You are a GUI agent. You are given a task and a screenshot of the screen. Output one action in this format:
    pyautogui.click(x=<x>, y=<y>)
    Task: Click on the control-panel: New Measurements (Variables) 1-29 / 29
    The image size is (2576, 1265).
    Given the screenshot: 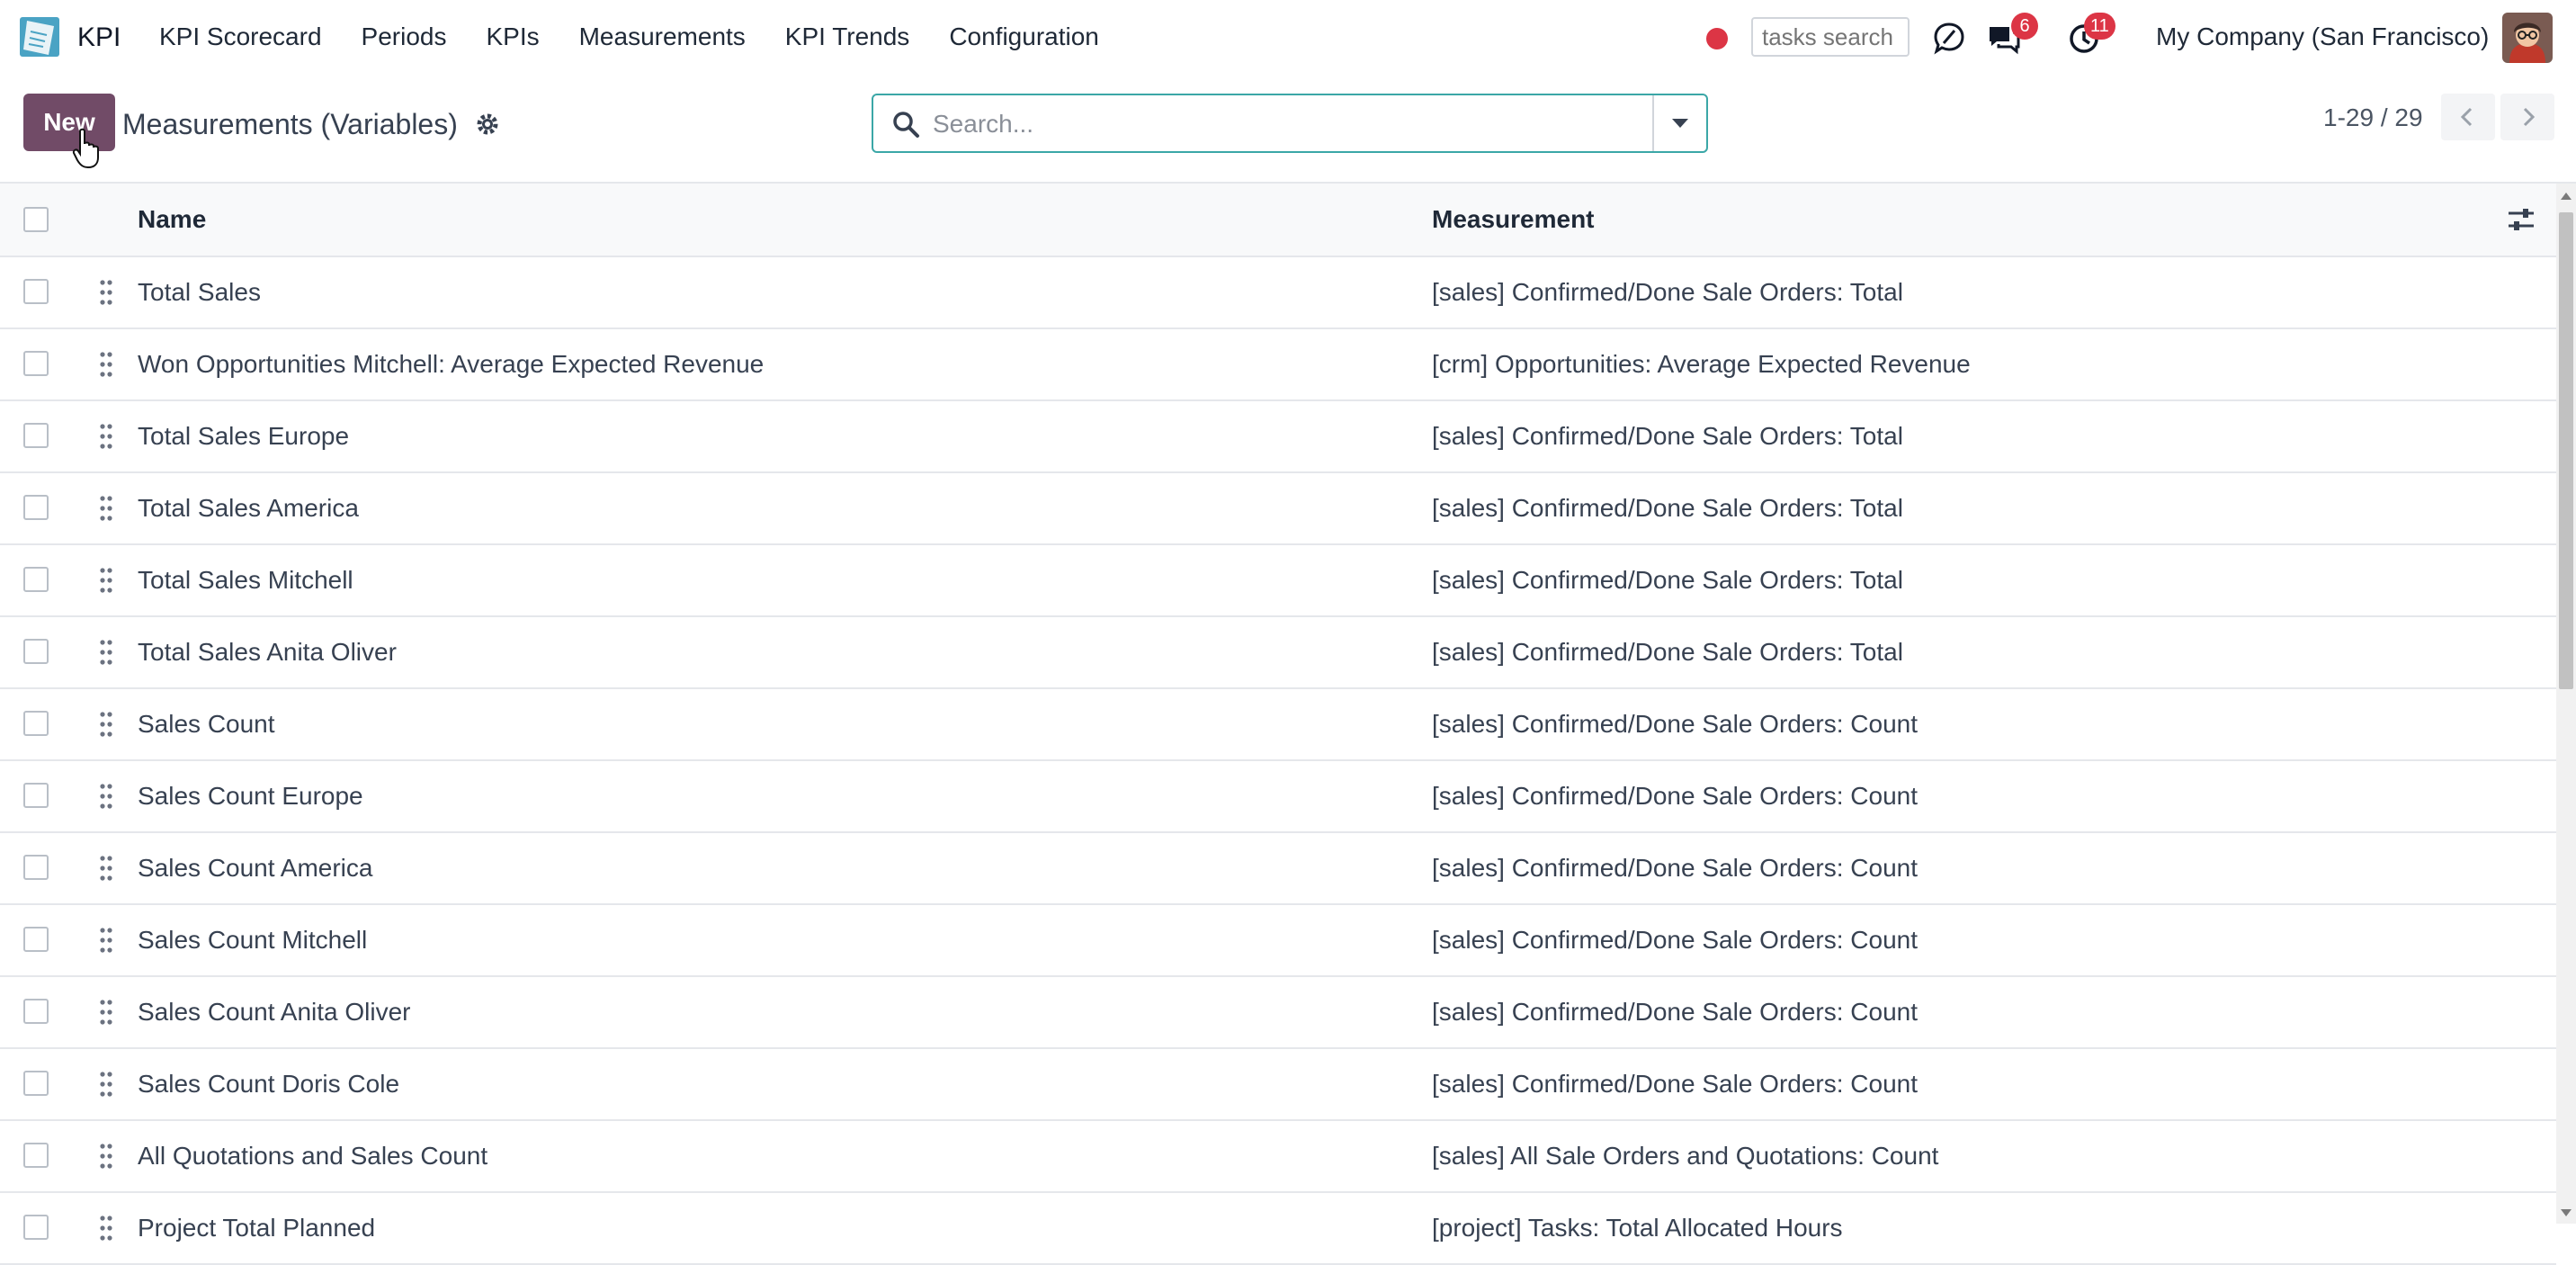 What is the action you would take?
    pyautogui.click(x=1288, y=131)
    